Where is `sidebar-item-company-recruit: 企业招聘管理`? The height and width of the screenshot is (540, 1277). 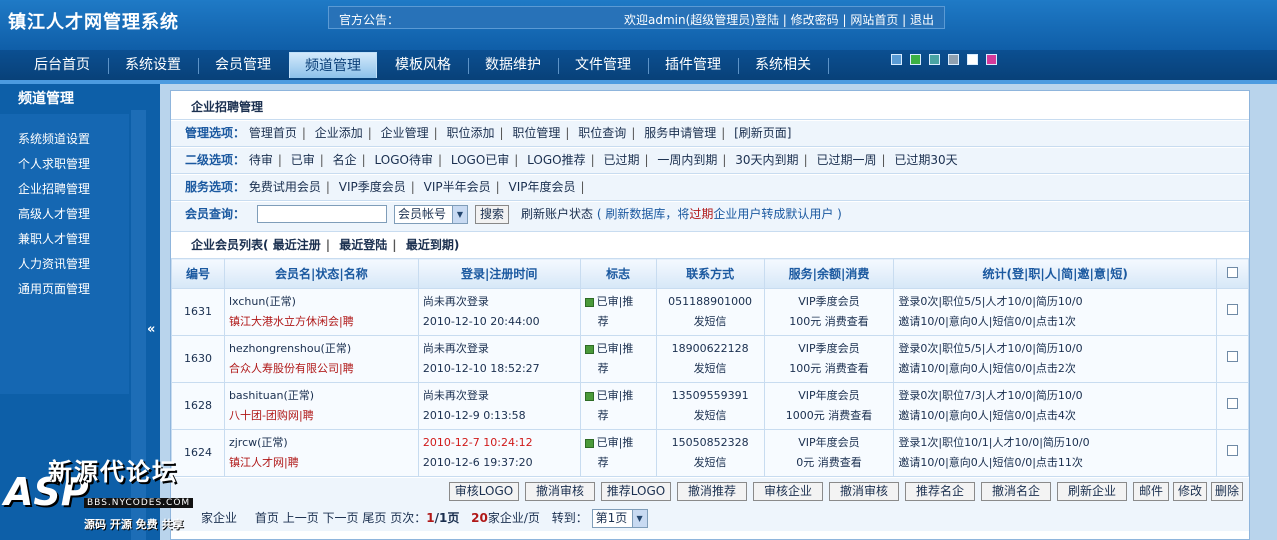
sidebar-item-company-recruit: 企业招聘管理 is located at coordinates (54, 188).